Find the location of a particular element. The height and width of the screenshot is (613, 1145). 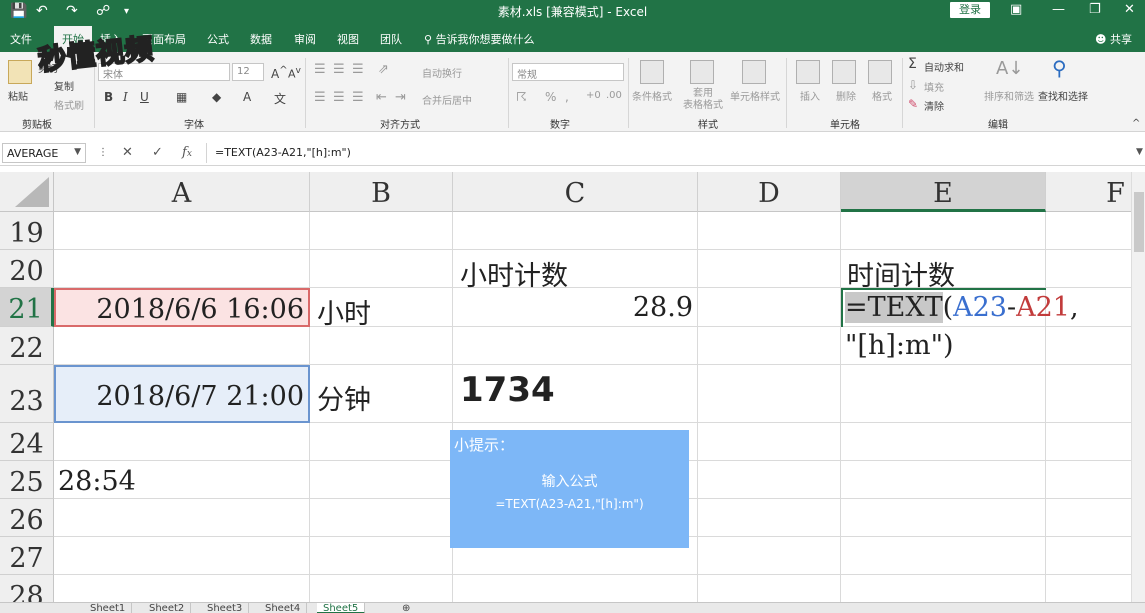

column-header-a: A is located at coordinates (182, 192).